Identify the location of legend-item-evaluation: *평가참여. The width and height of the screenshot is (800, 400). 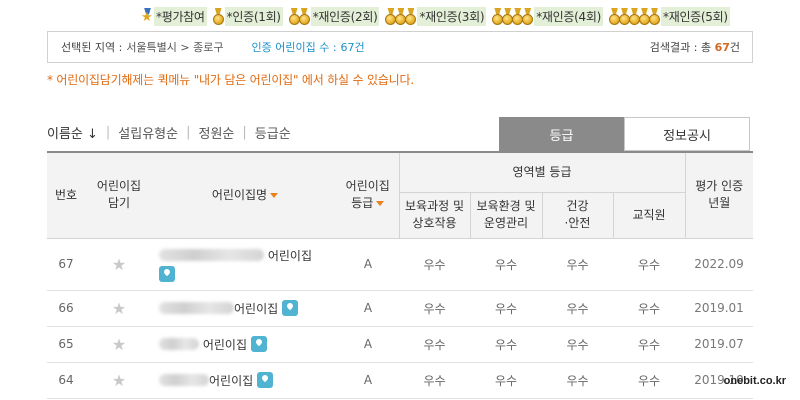
(174, 16).